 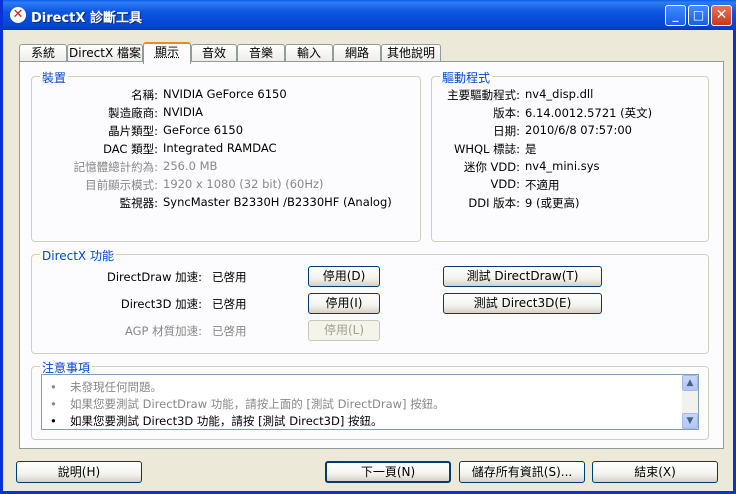 I want to click on driver-group-title: 驅動程式, so click(x=466, y=77).